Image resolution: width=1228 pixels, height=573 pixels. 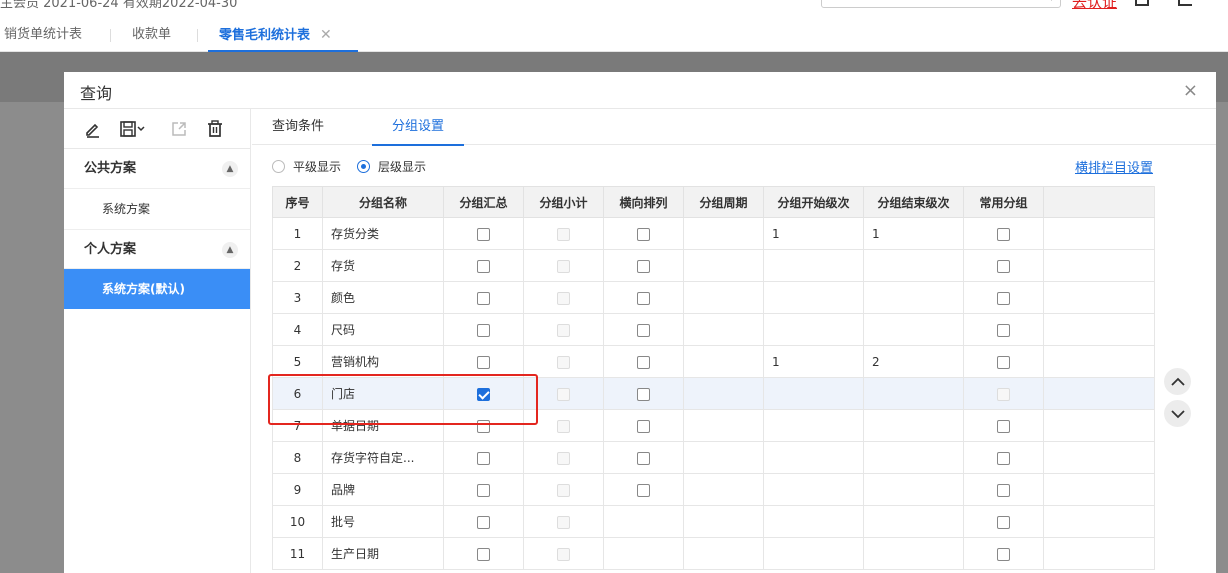 What do you see at coordinates (93, 129) in the screenshot?
I see `edit-icon` at bounding box center [93, 129].